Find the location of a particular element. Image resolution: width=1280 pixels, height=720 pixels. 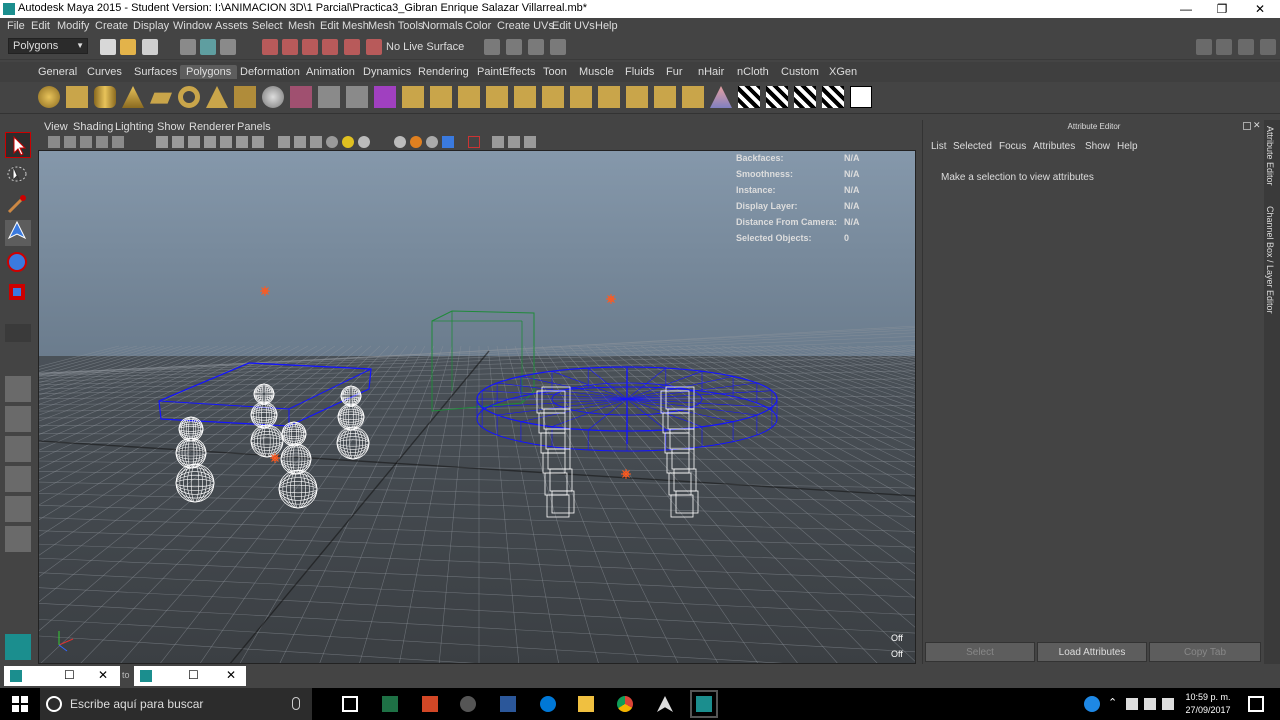

menu-normals: Normals is located at coordinates (442, 26).